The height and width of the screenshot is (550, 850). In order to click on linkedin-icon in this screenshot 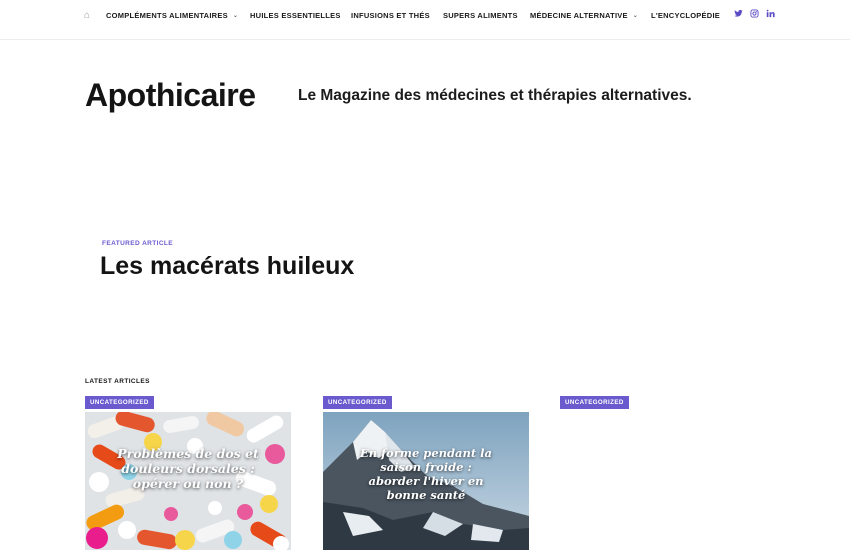, I will do `click(770, 13)`.